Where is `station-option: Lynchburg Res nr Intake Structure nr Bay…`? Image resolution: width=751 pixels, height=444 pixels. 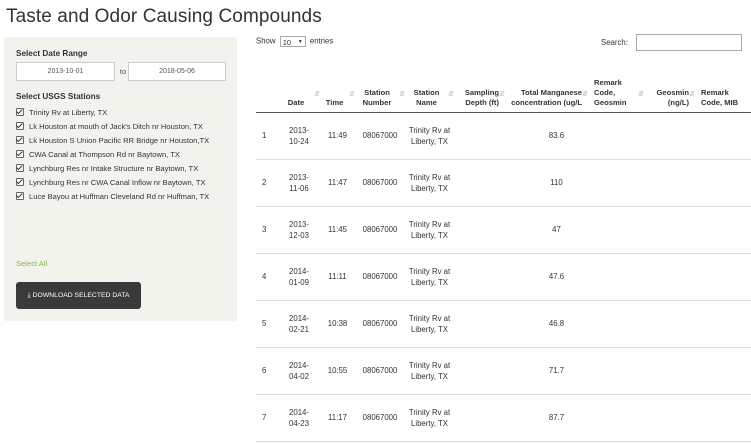
station-option: Lynchburg Res nr Intake Structure nr Bay… is located at coordinates (125, 168).